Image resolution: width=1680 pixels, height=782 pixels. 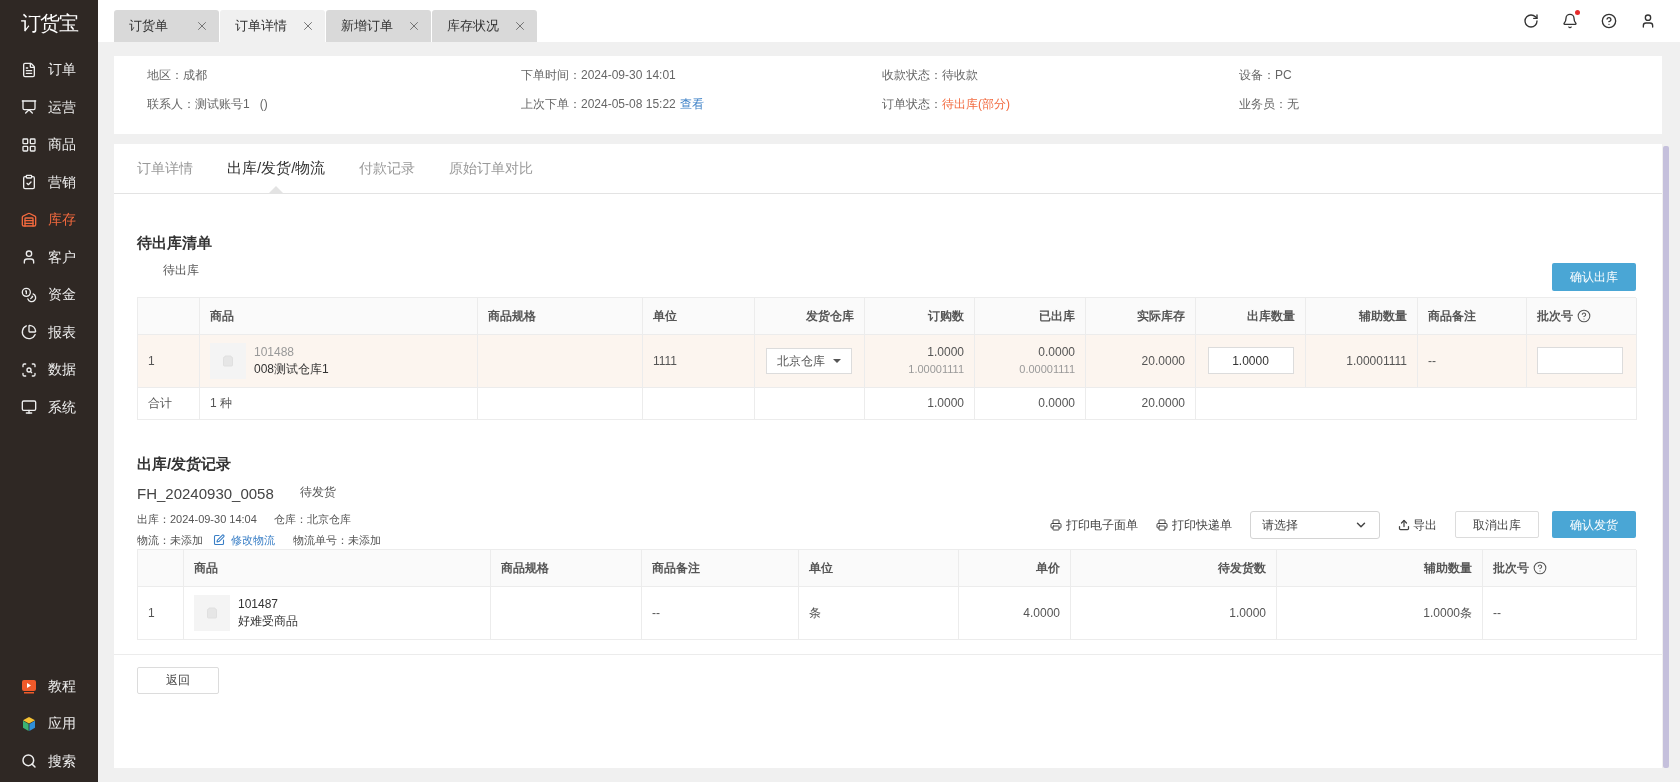 What do you see at coordinates (29, 369) in the screenshot?
I see `scan-icon` at bounding box center [29, 369].